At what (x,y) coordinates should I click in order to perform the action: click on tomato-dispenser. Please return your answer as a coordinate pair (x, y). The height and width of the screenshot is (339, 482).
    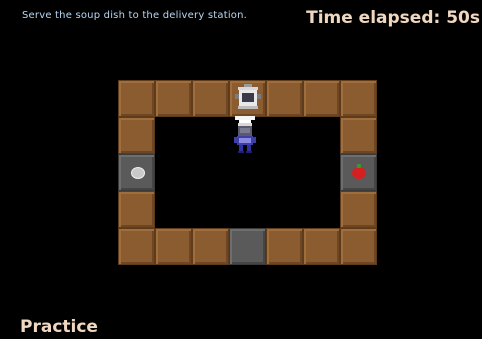
    Looking at the image, I should click on (358, 172).